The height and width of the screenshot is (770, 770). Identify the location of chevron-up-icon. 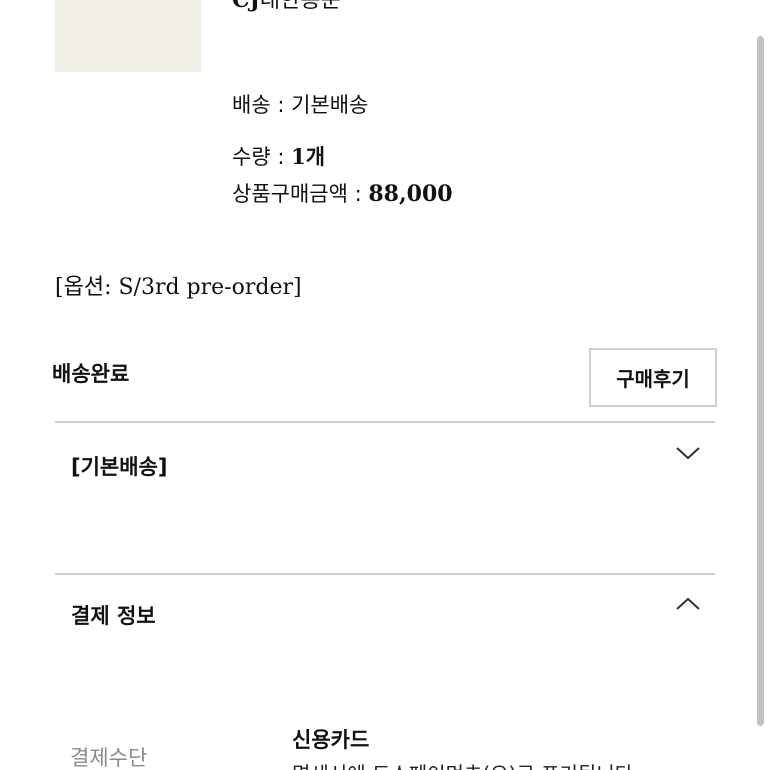
(688, 604).